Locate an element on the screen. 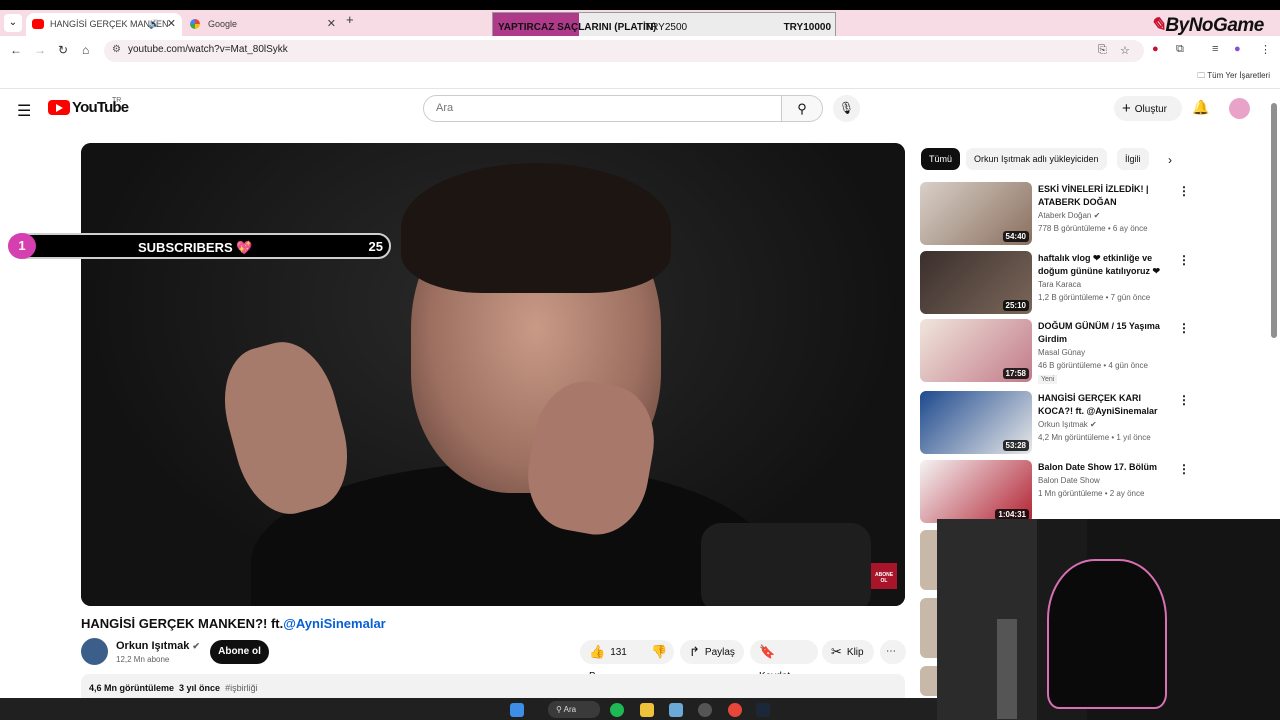 The width and height of the screenshot is (1280, 720). all-bookmarks: 🗀 Tüm Yer İşaretleri is located at coordinates (1233, 77).